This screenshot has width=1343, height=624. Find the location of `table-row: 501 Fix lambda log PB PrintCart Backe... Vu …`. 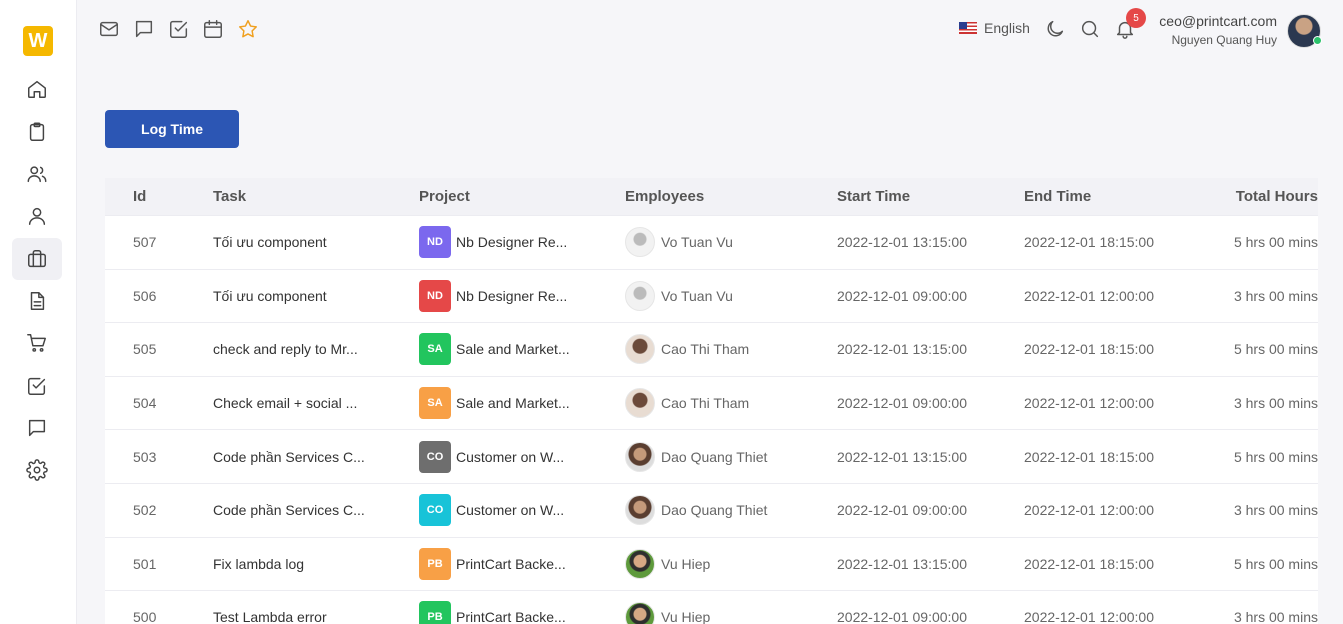

table-row: 501 Fix lambda log PB PrintCart Backe... Vu … is located at coordinates (711, 563).